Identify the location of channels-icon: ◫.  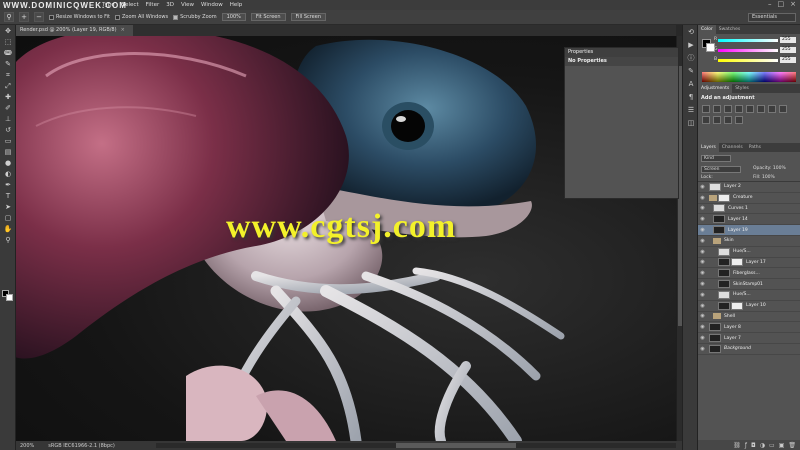
(691, 123).